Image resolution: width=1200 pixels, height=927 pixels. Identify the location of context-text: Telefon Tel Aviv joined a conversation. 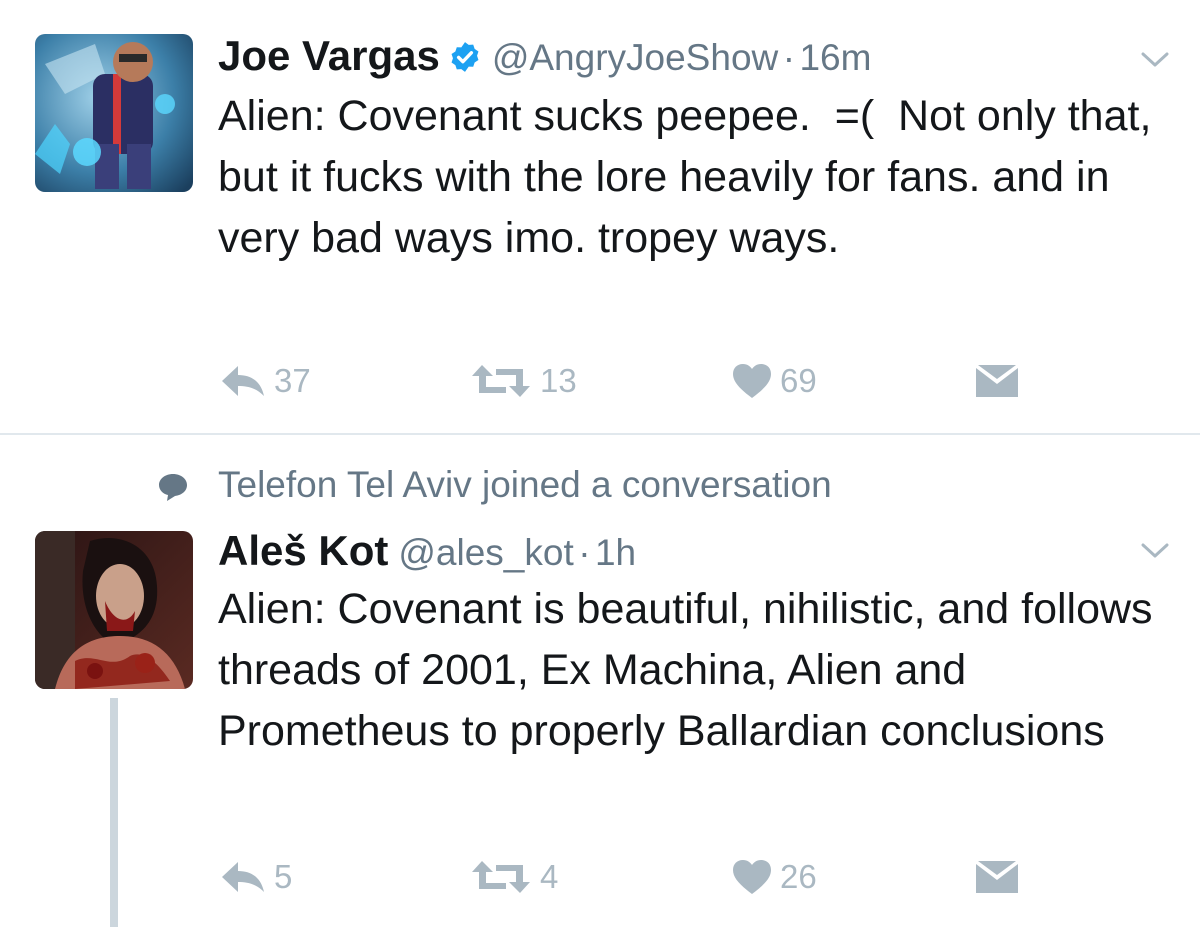
(525, 484).